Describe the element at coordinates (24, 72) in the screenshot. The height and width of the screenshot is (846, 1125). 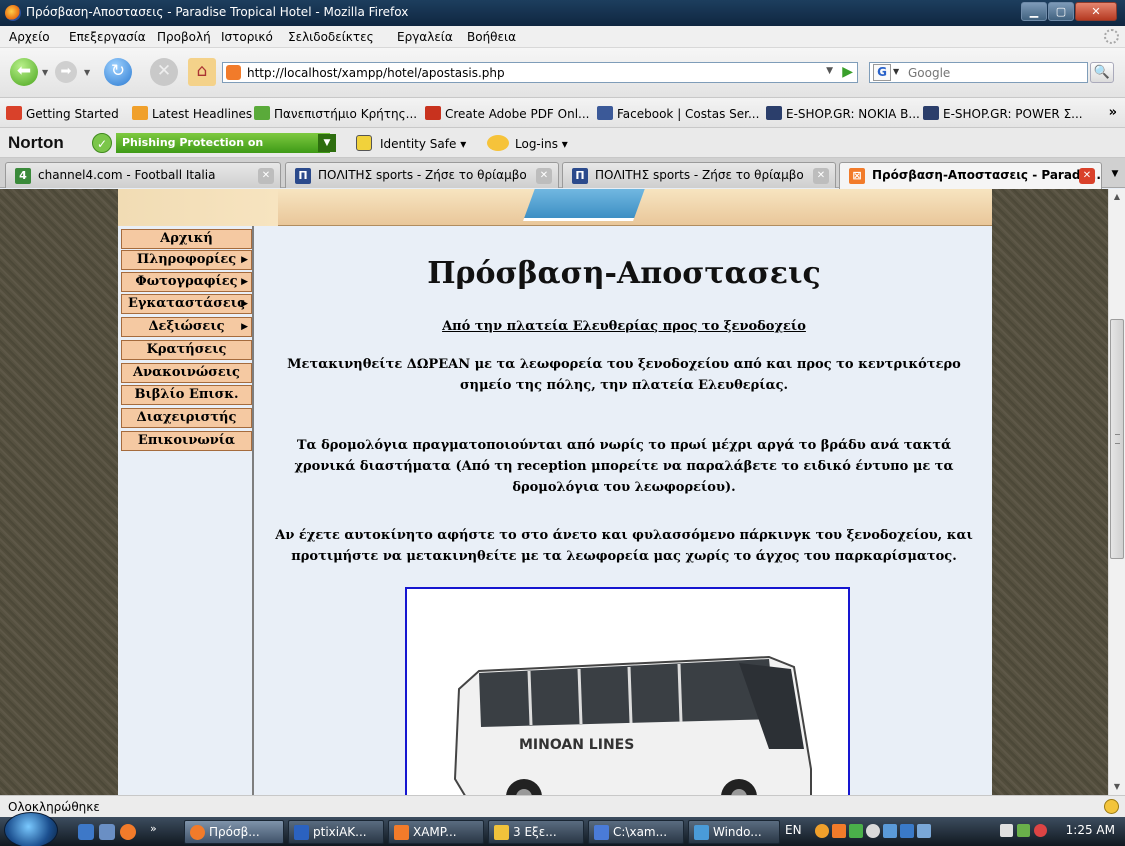
I see `back-button: ⬅` at that location.